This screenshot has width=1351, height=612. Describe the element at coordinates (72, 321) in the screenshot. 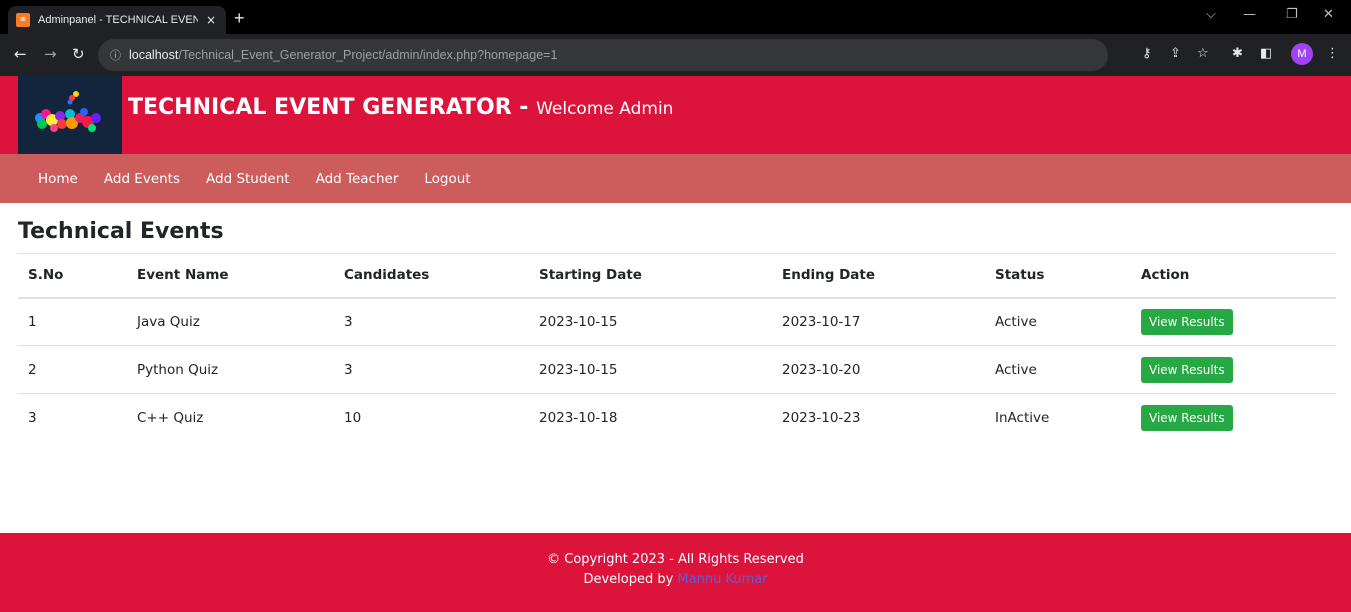

I see `cell-sno: 1` at that location.